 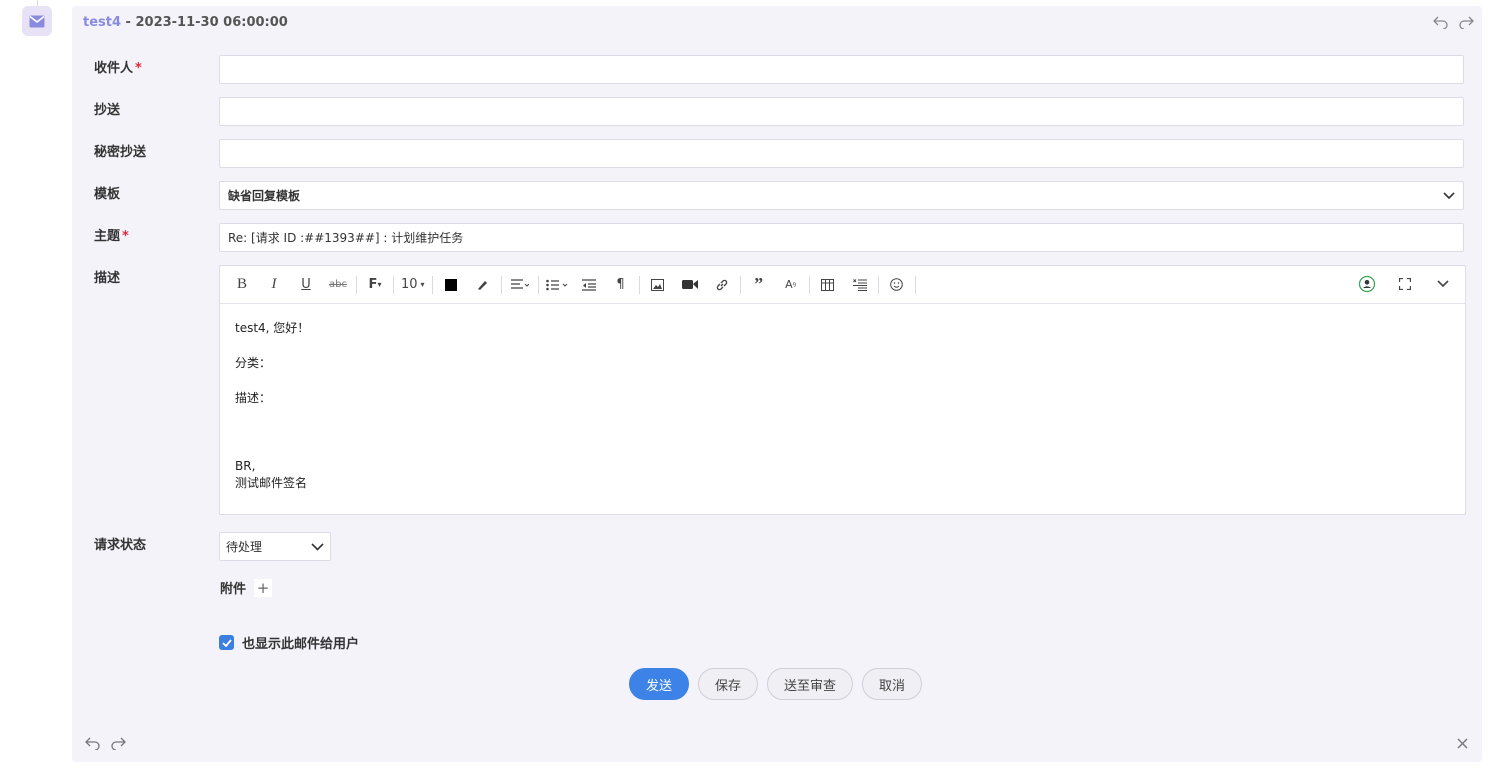 I want to click on font-size-value: 10, so click(x=409, y=284).